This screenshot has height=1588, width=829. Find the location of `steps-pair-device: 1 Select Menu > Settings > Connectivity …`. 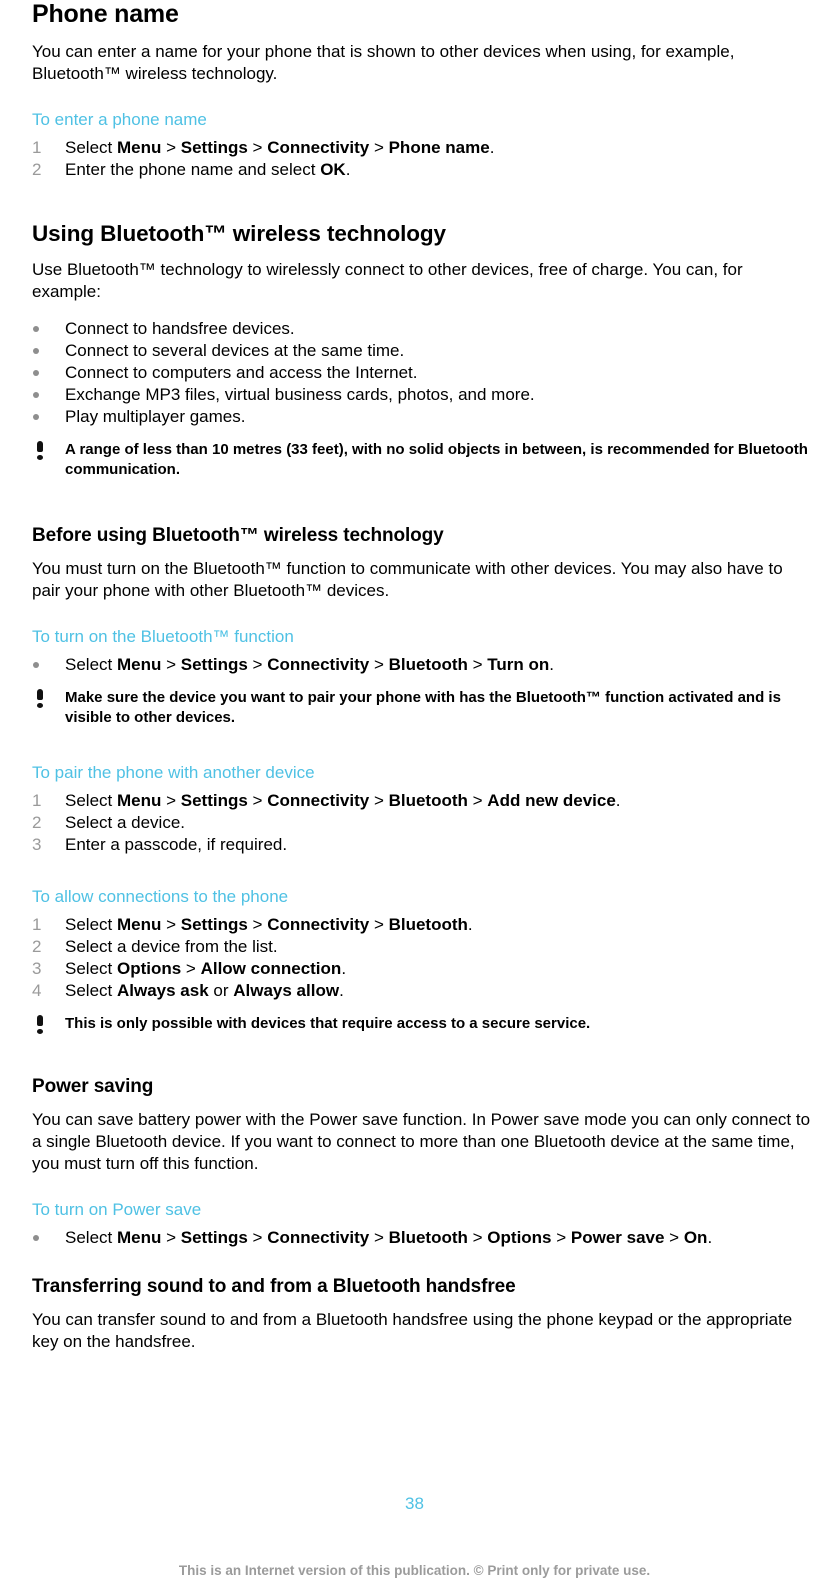

steps-pair-device: 1 Select Menu > Settings > Connectivity … is located at coordinates (423, 823).